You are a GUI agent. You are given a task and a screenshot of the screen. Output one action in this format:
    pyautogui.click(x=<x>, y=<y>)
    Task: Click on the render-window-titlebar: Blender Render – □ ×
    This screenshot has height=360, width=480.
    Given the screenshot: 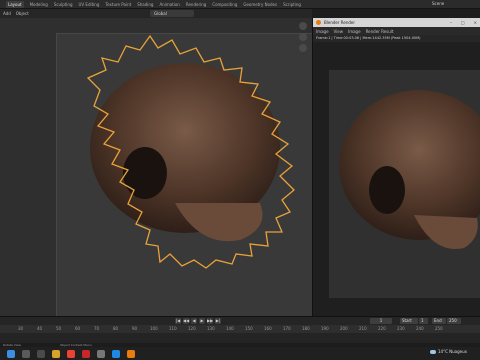 What is the action you would take?
    pyautogui.click(x=396, y=22)
    